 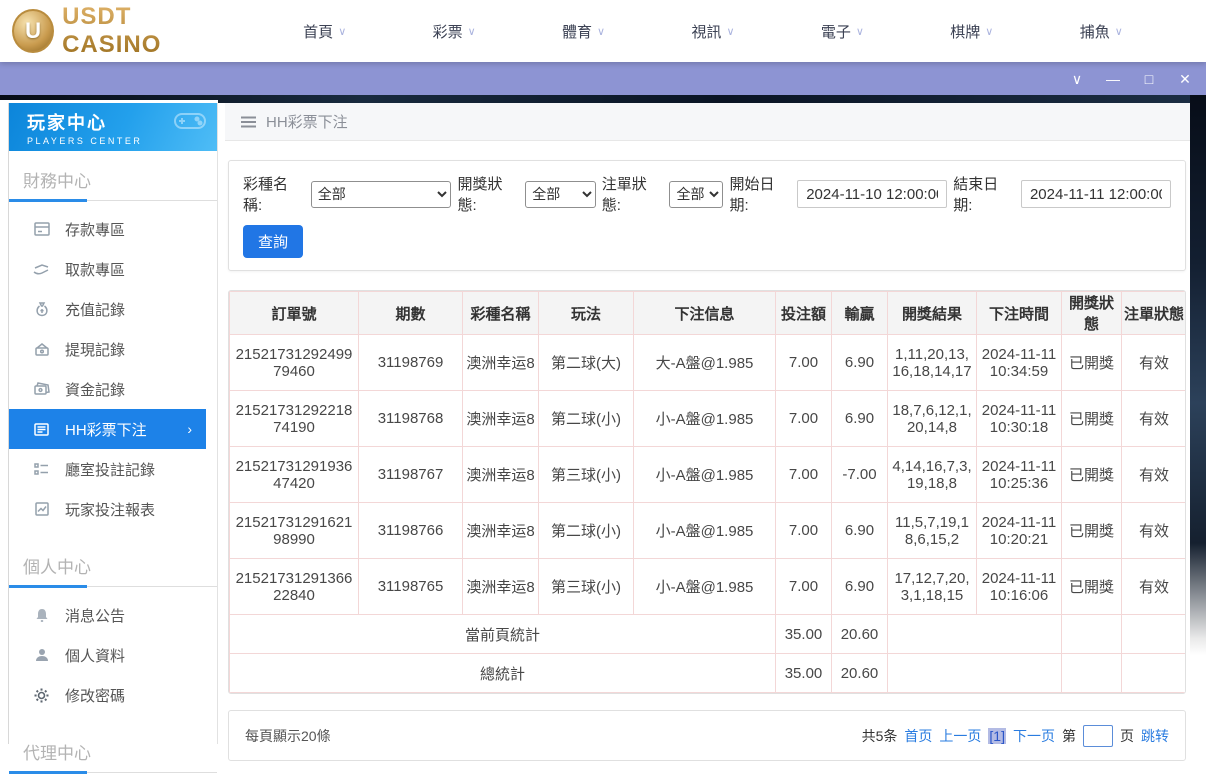 What do you see at coordinates (1019, 418) in the screenshot?
I see `cell-bet-time: 2024-11-11 10:30:18` at bounding box center [1019, 418].